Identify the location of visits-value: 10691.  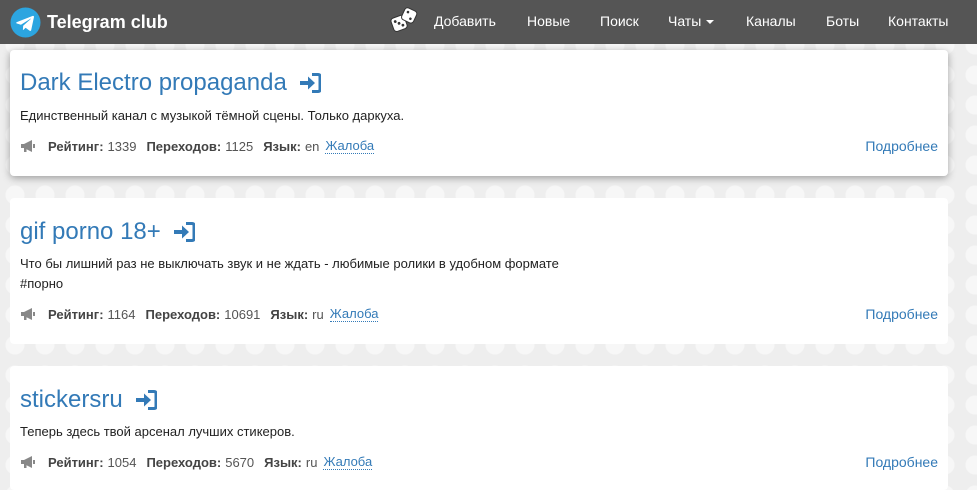
(242, 314).